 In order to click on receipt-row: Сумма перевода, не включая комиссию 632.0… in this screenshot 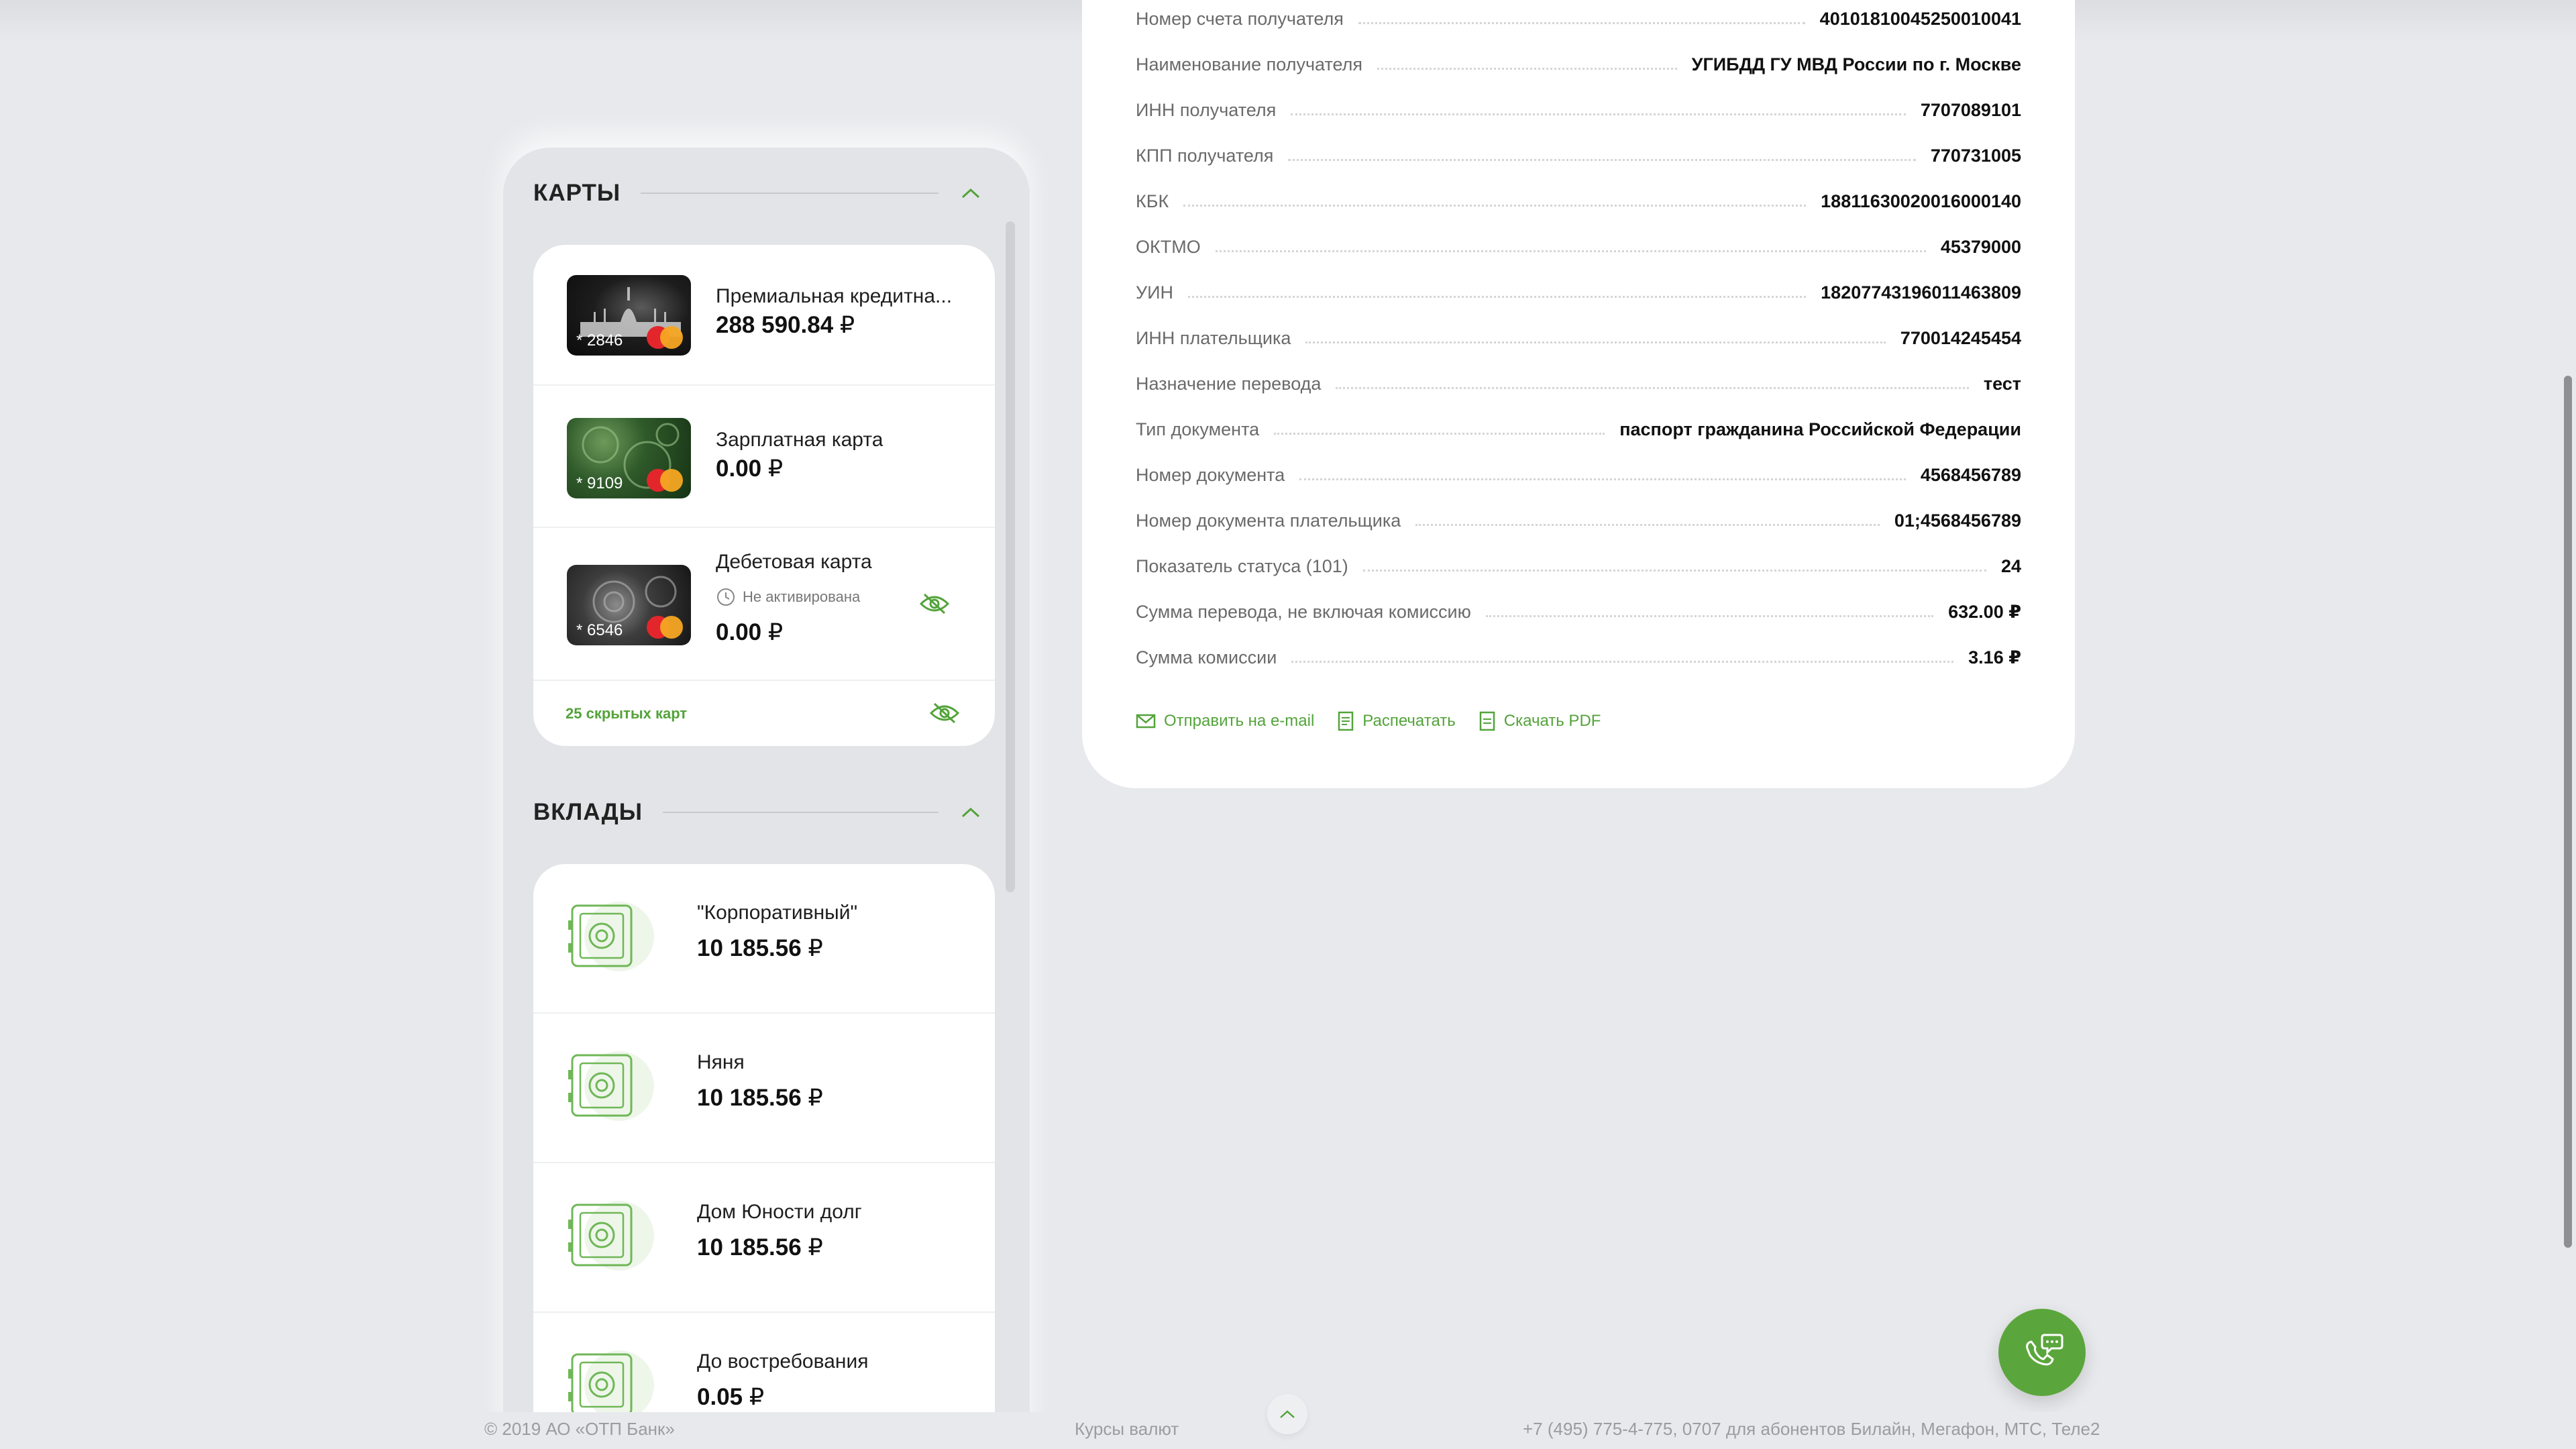, I will do `click(1578, 609)`.